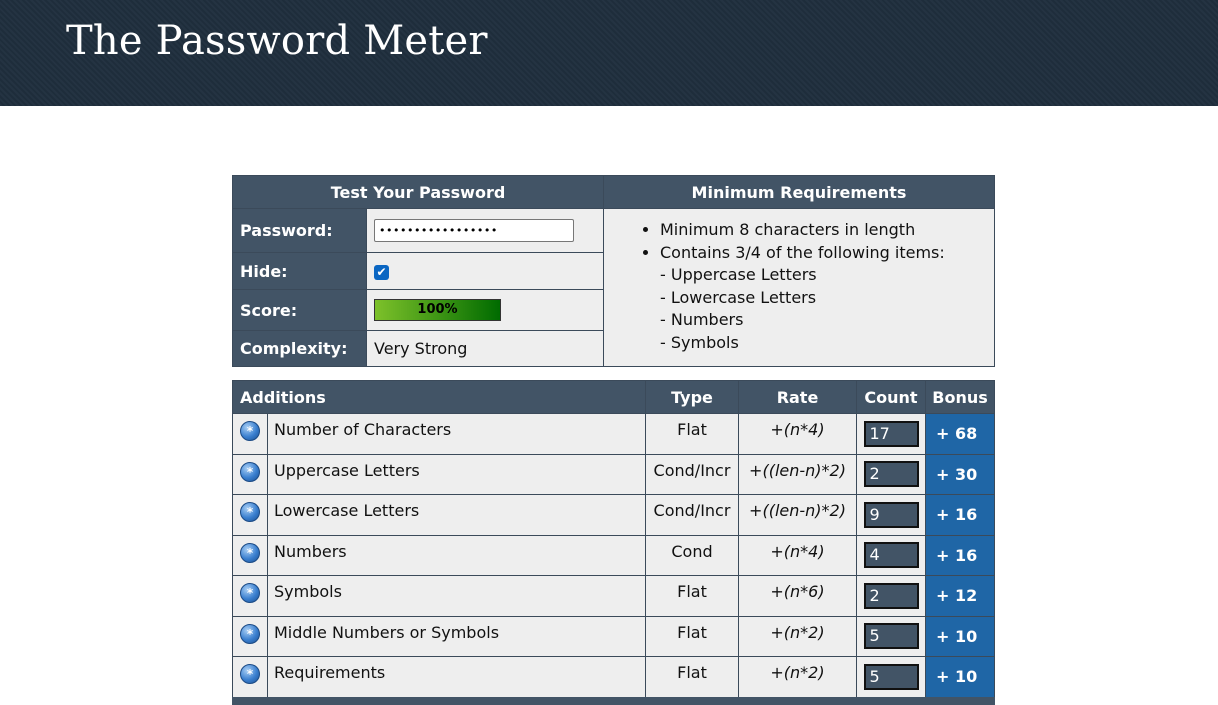 This screenshot has width=1218, height=705. I want to click on score-bar: 100%, so click(437, 310).